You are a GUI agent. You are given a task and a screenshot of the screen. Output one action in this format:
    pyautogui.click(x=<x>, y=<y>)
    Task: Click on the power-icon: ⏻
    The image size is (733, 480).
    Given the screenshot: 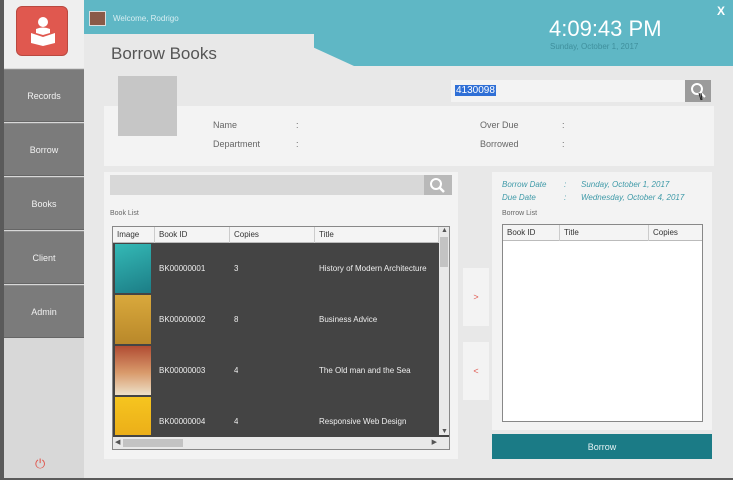 What is the action you would take?
    pyautogui.click(x=40, y=464)
    